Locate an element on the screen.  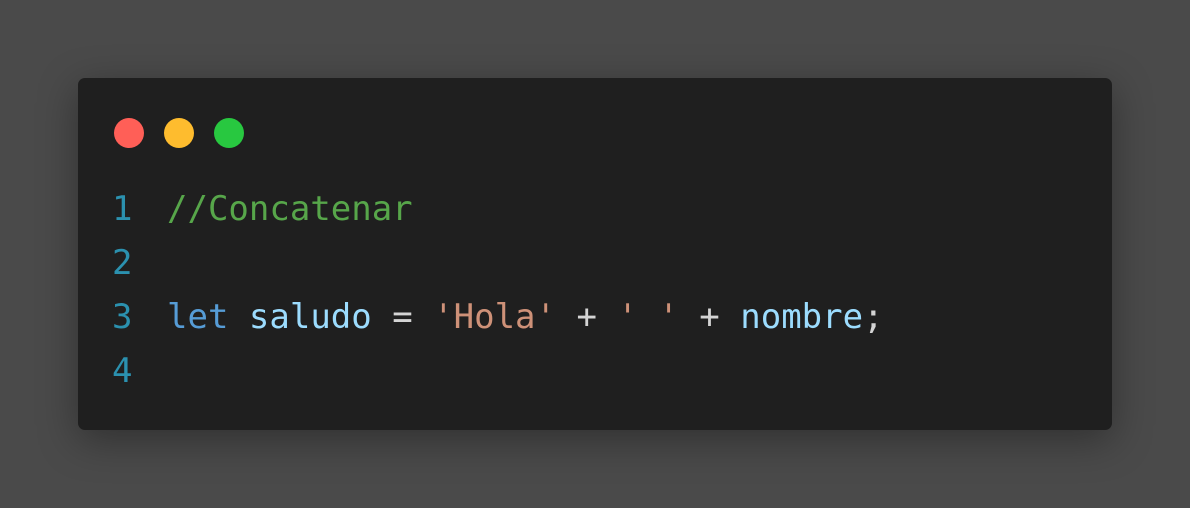
code-token-string: ' ' is located at coordinates (648, 317).